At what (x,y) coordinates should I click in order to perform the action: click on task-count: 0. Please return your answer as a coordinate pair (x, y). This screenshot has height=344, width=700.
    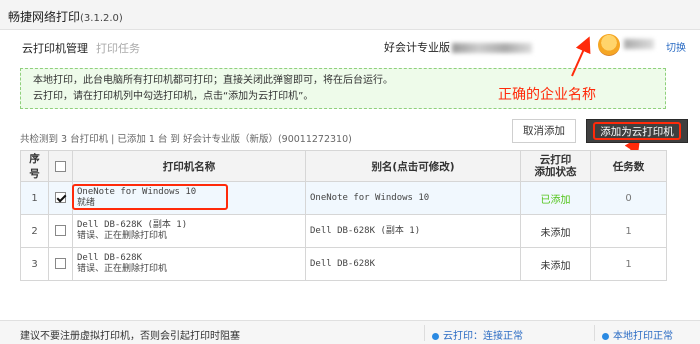
    Looking at the image, I should click on (628, 198).